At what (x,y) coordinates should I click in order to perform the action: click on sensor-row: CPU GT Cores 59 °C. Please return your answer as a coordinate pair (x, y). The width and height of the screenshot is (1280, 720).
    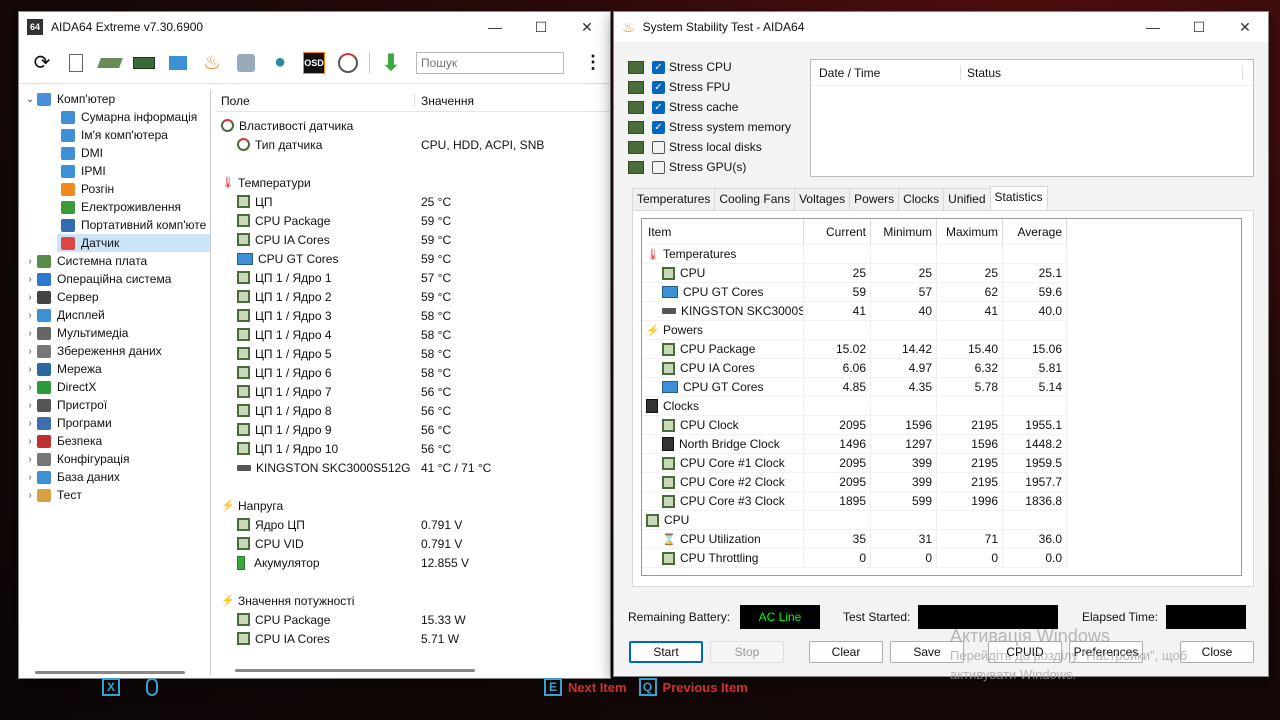
    Looking at the image, I should click on (412, 258).